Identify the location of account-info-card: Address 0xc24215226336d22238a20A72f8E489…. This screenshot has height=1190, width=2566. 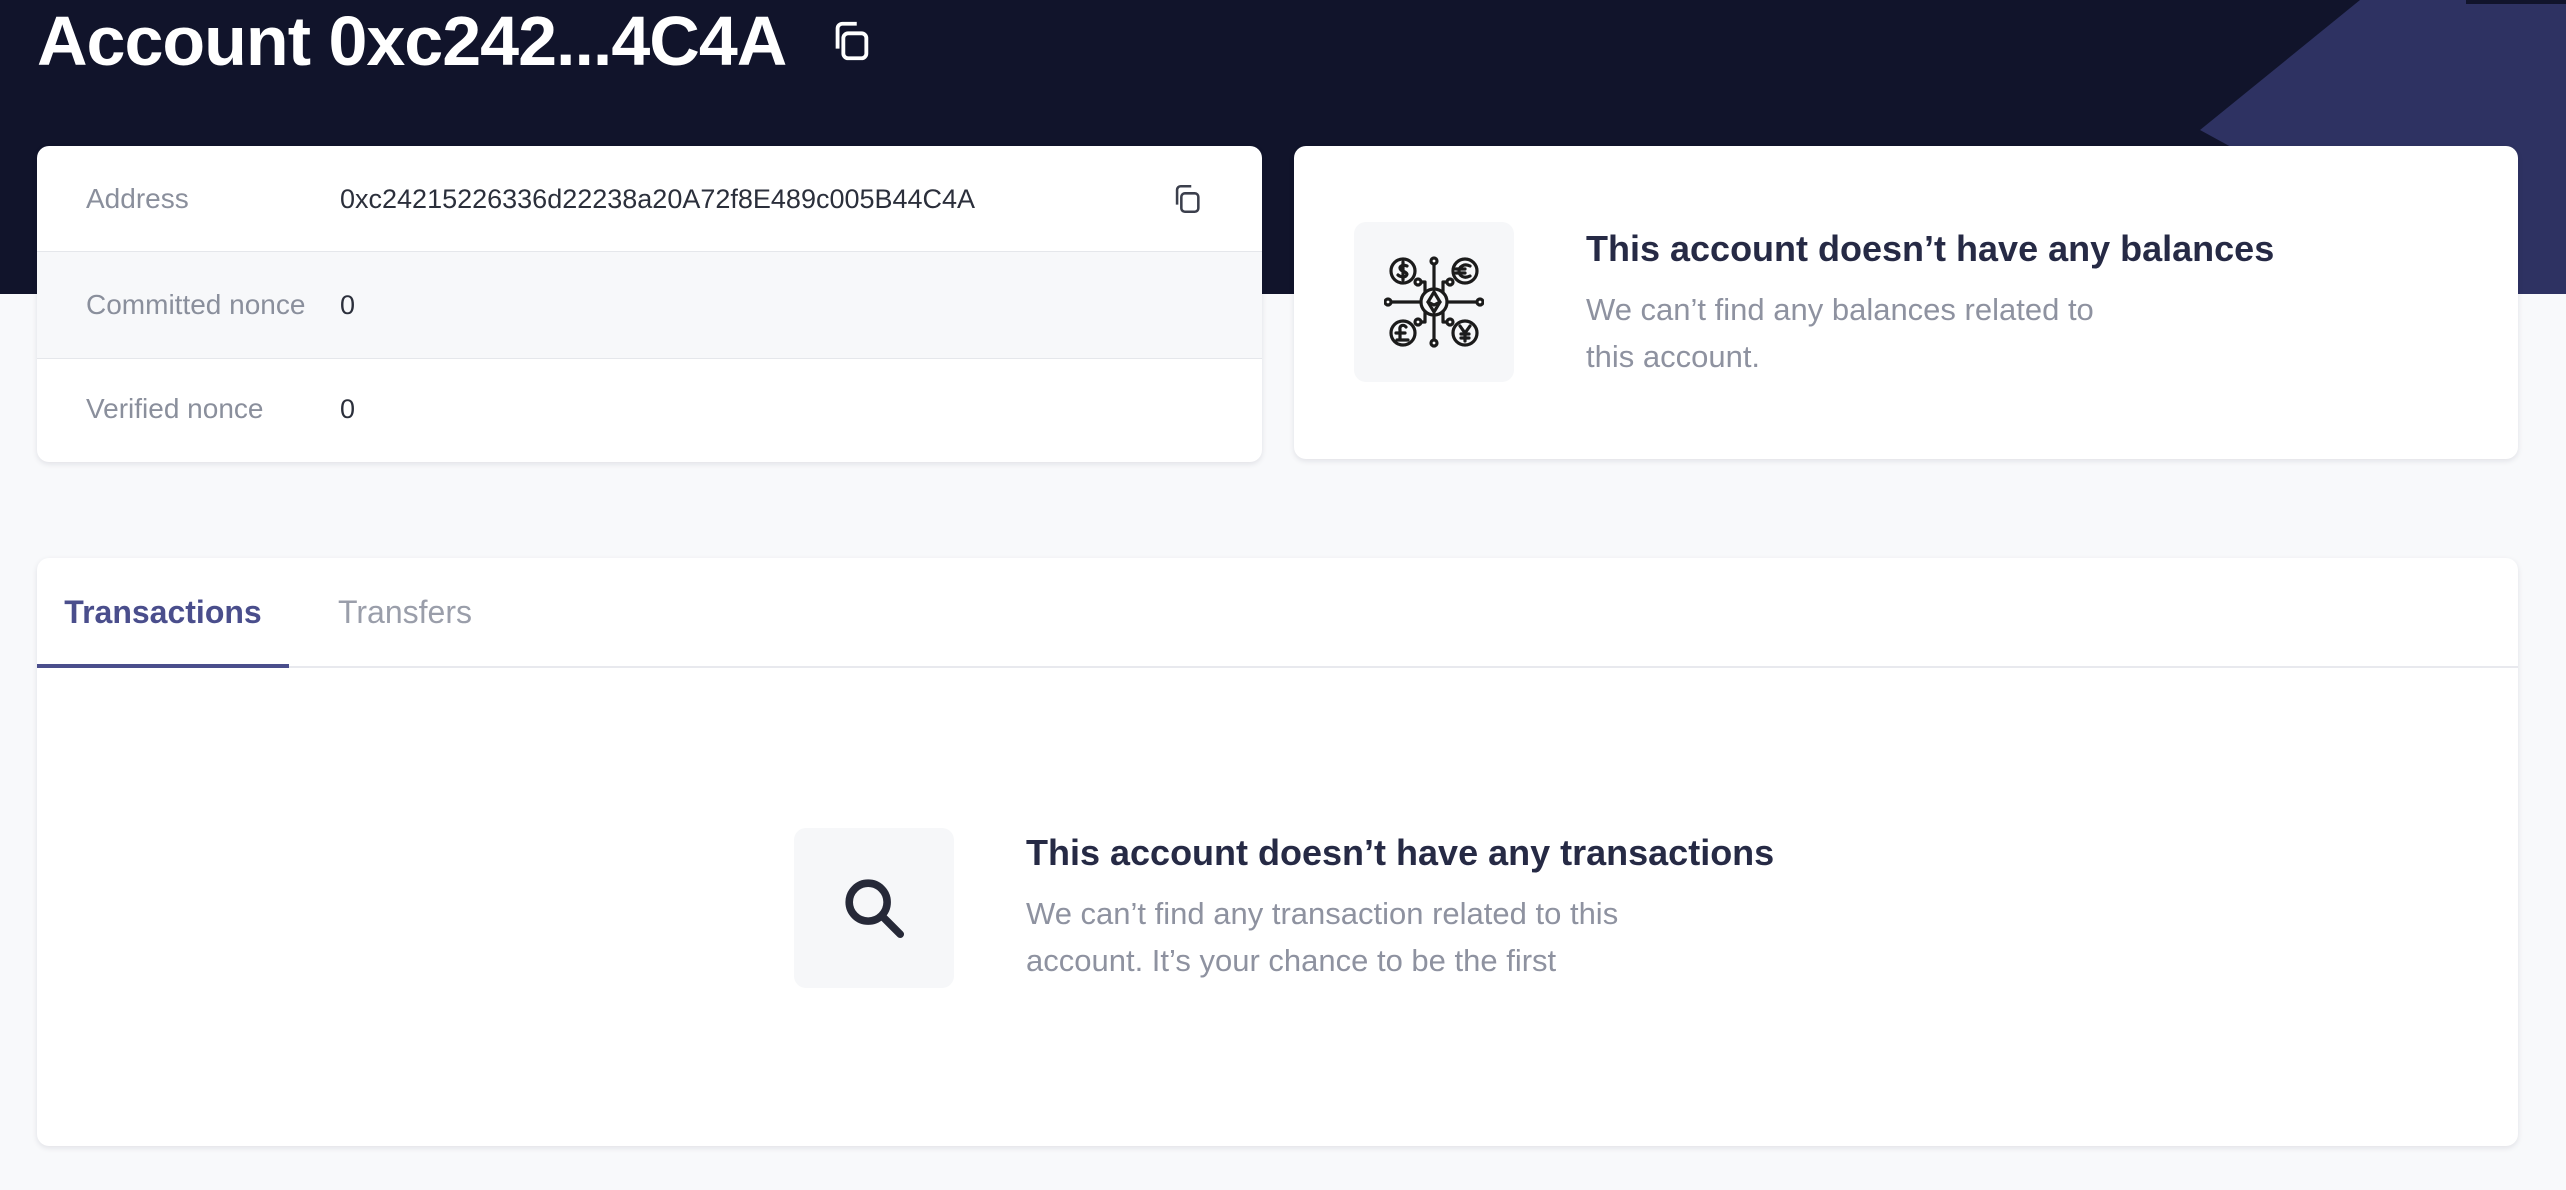
(649, 304).